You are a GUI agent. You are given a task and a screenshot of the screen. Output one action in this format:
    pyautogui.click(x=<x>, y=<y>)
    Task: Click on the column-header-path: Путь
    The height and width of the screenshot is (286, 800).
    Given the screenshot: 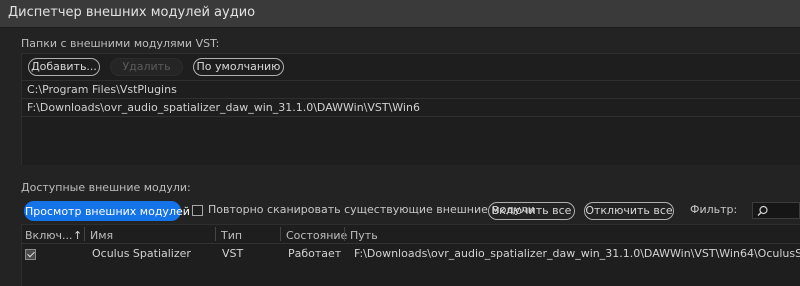 What is the action you would take?
    pyautogui.click(x=364, y=235)
    